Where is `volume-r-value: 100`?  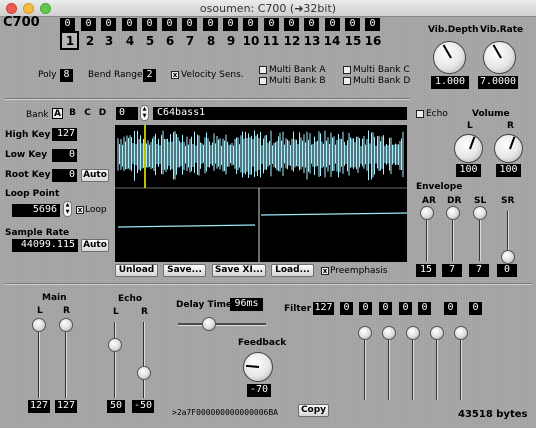 volume-r-value: 100 is located at coordinates (508, 170).